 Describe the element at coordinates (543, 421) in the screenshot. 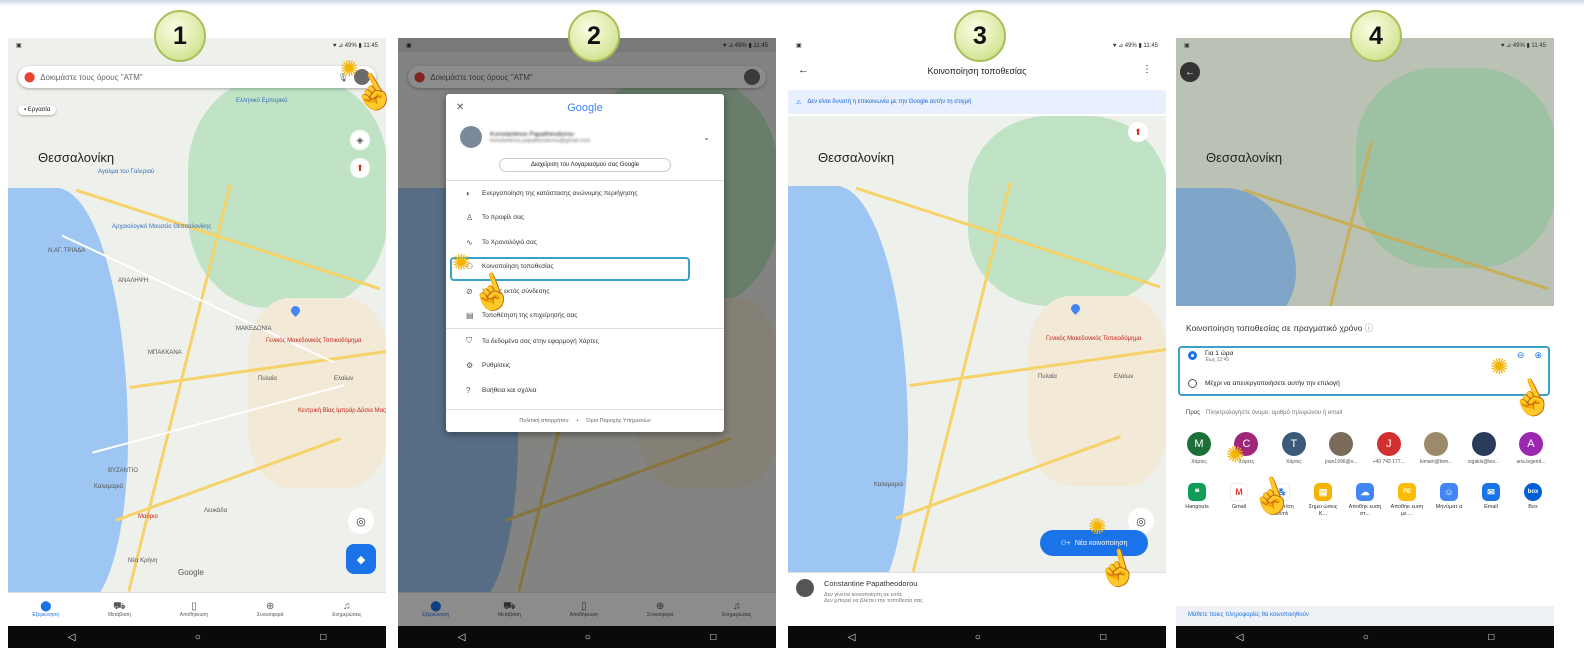

I see `privacy-link: Πολιτική απορρήτου` at that location.